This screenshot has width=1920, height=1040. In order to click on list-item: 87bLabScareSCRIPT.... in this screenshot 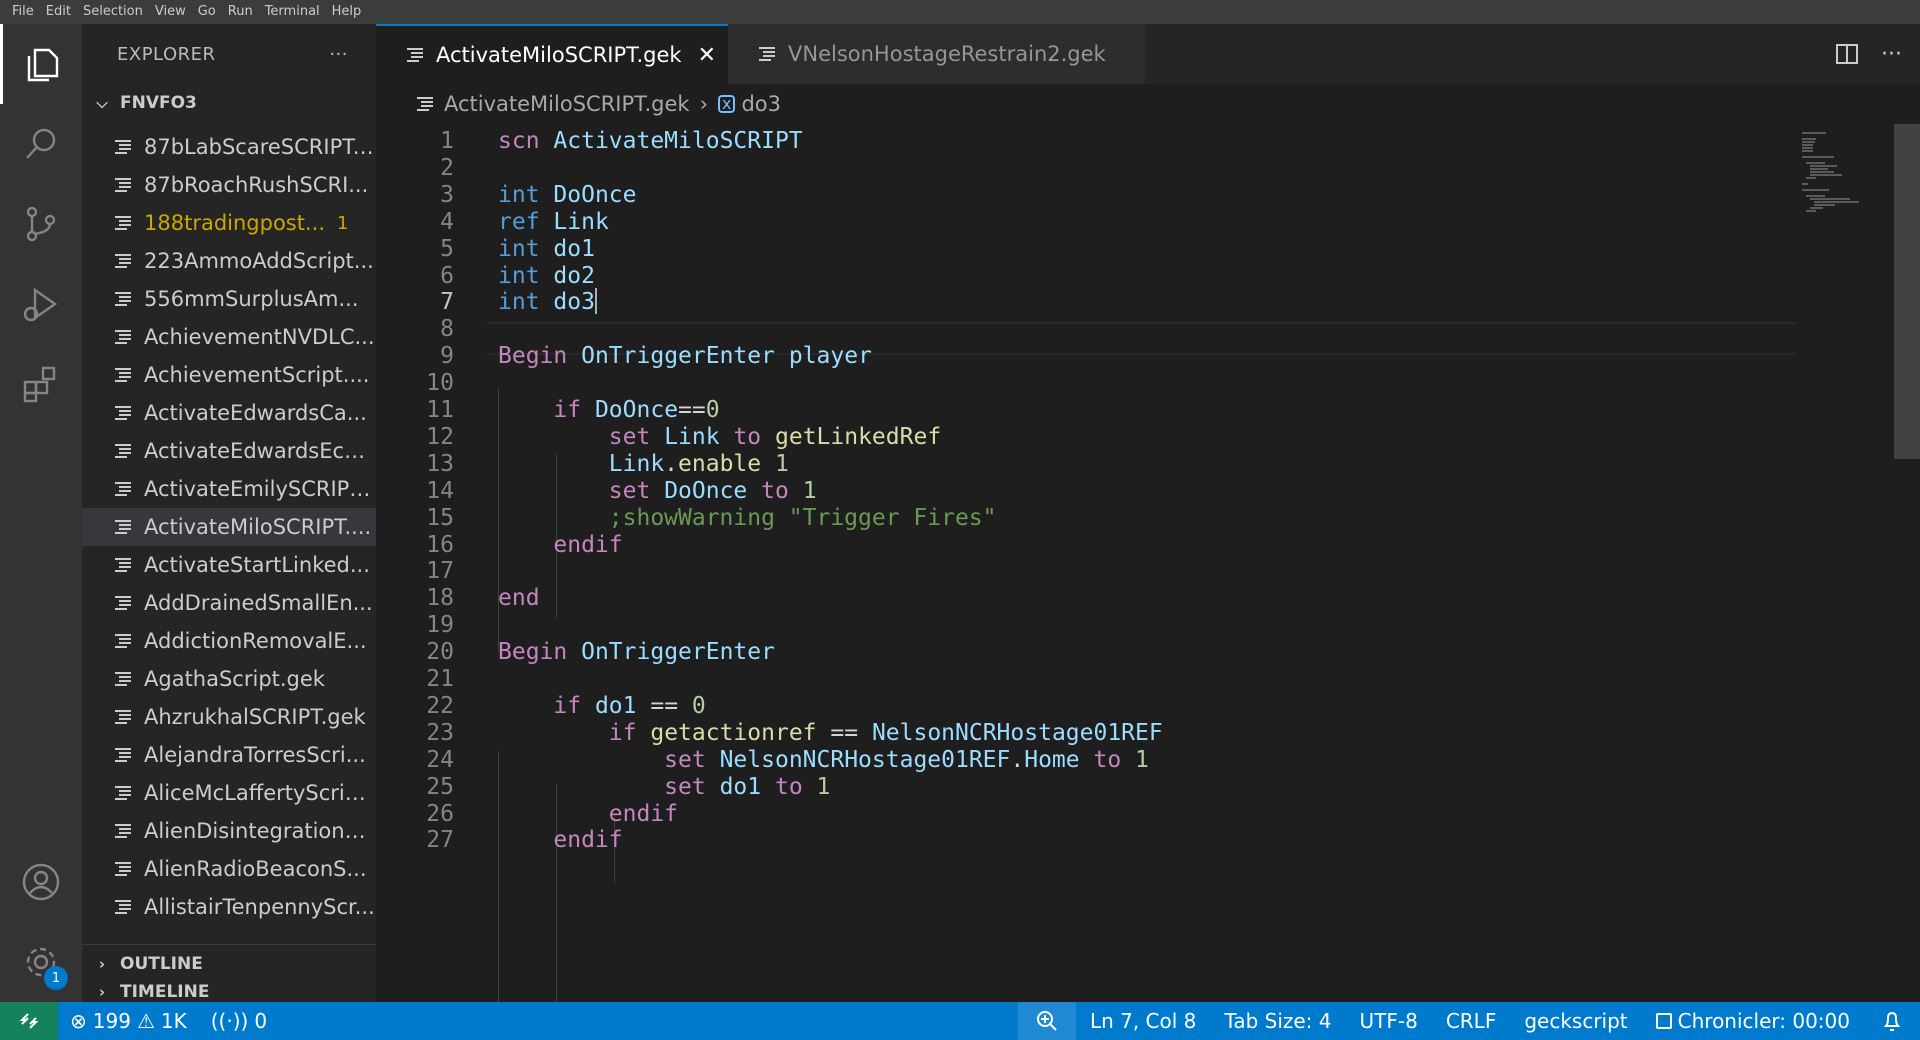, I will do `click(229, 147)`.